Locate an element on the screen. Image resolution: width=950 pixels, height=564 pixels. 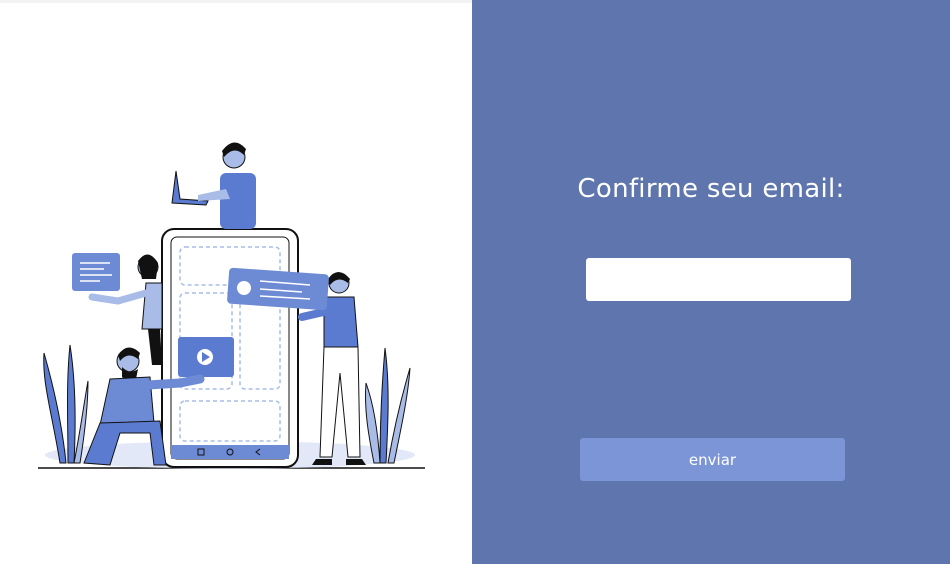
message-card-icon is located at coordinates (96, 272).